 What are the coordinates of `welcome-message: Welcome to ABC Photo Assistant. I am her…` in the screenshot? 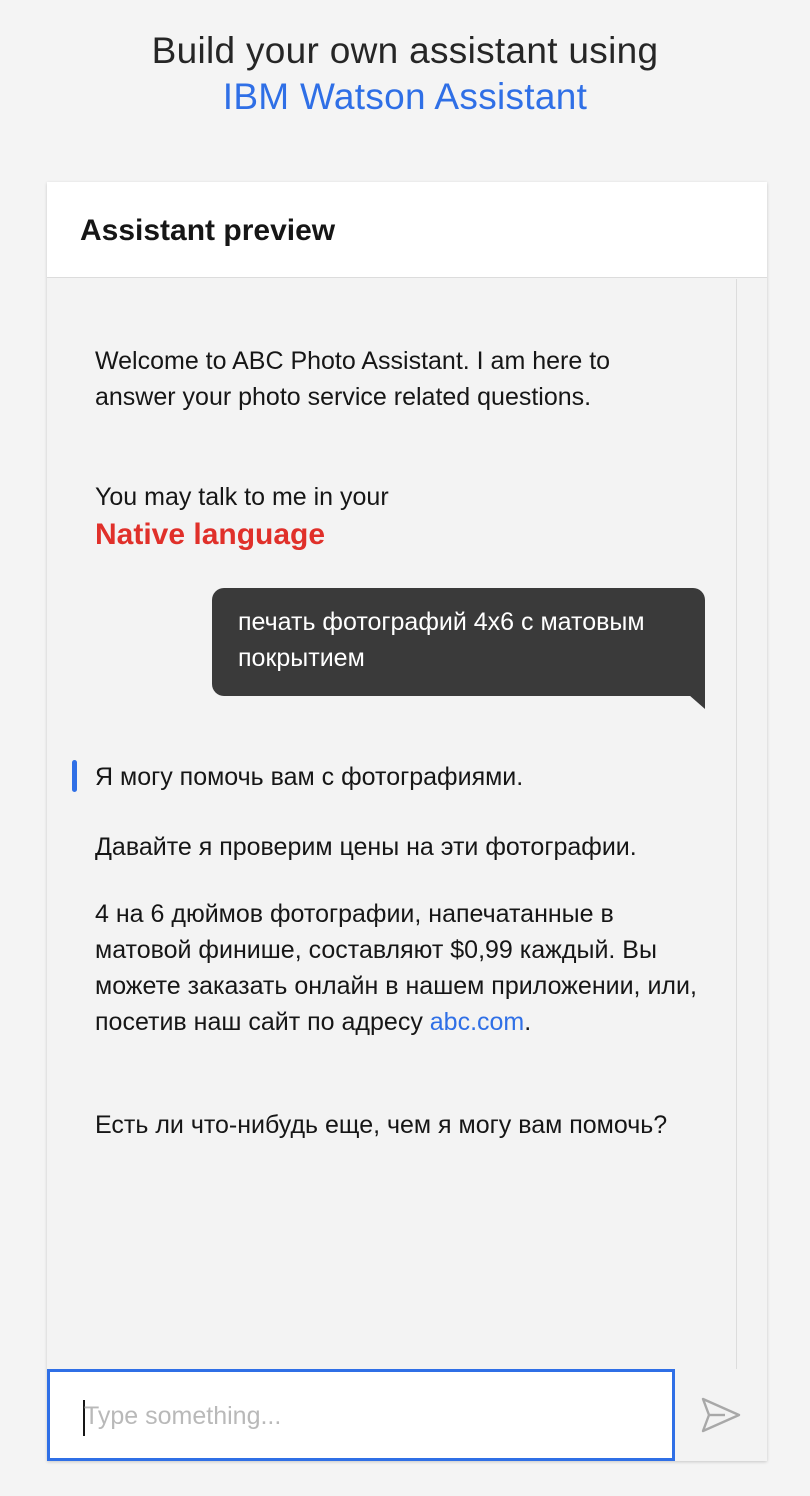 It's located at (353, 379).